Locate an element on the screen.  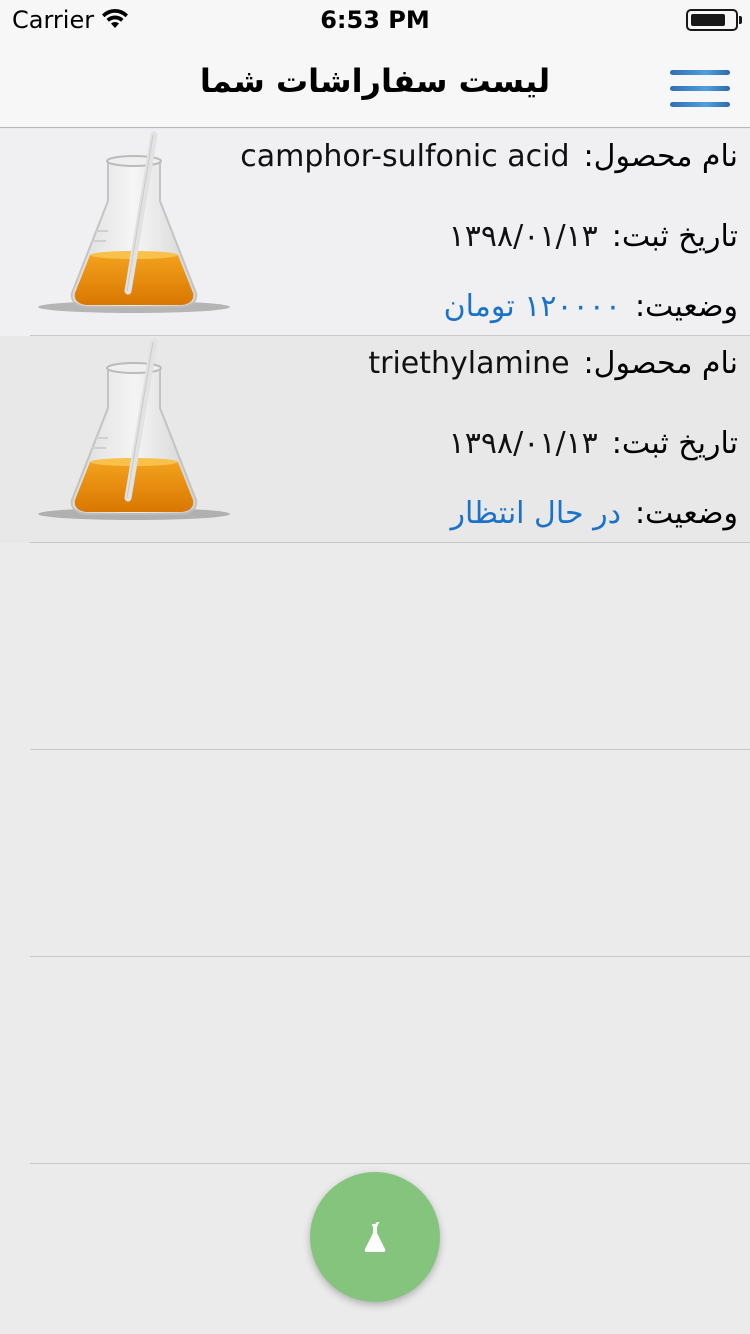
navigation-bar: لیست سفاراشات شما is located at coordinates (375, 84).